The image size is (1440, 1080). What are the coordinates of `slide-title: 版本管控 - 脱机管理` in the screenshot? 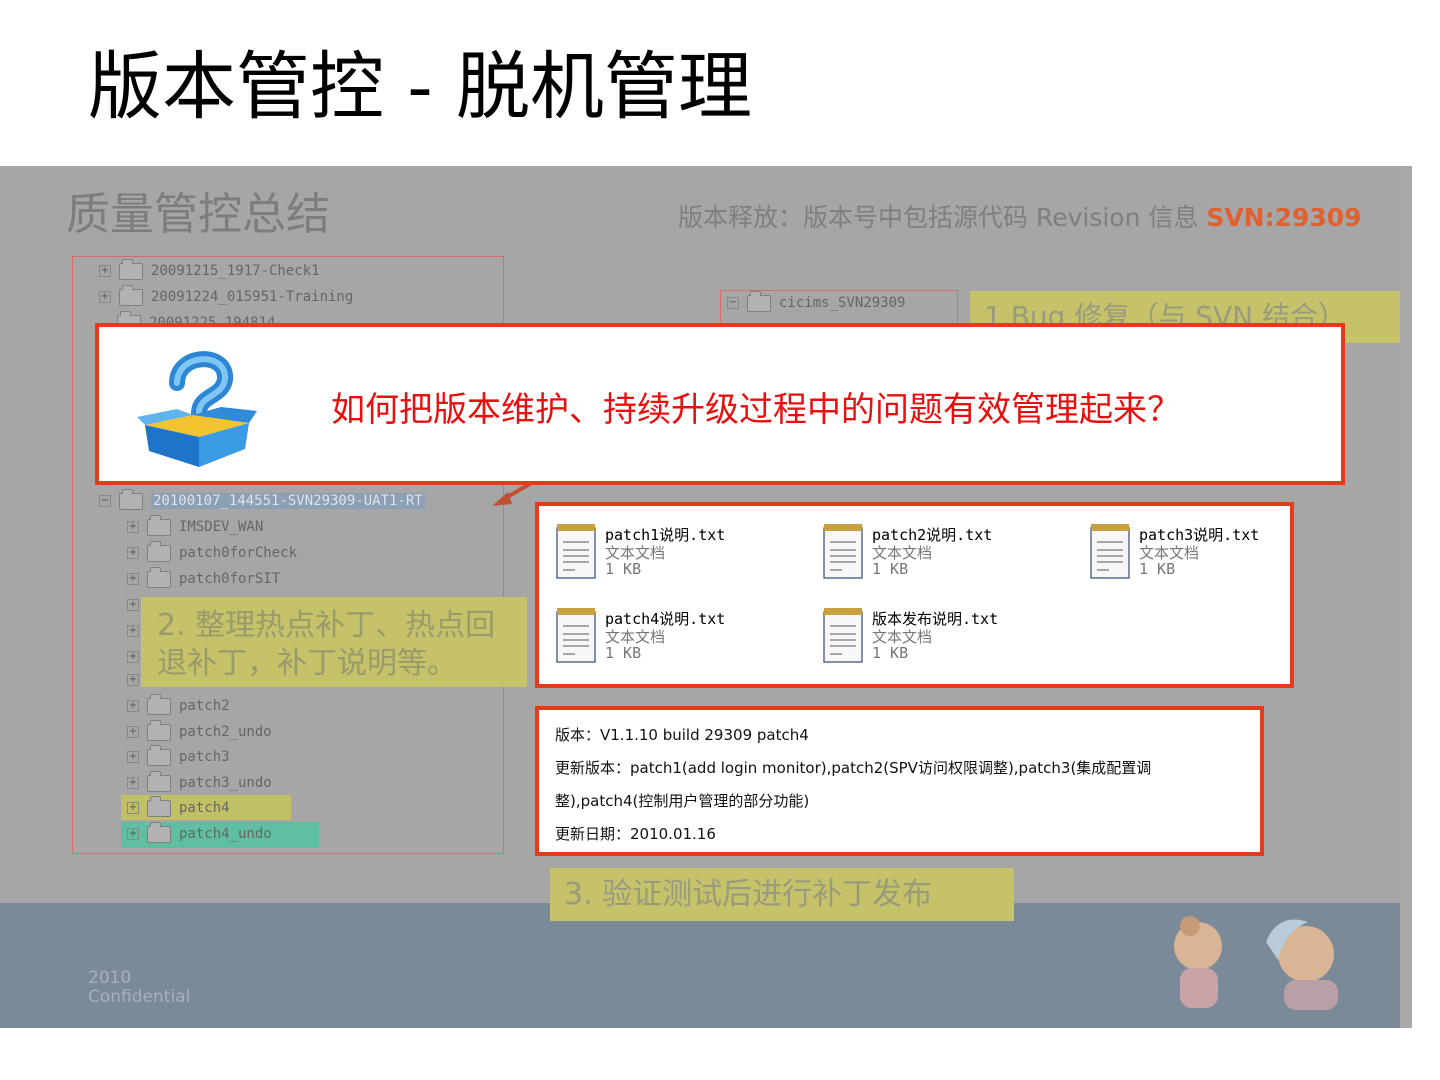 It's located at (420, 87).